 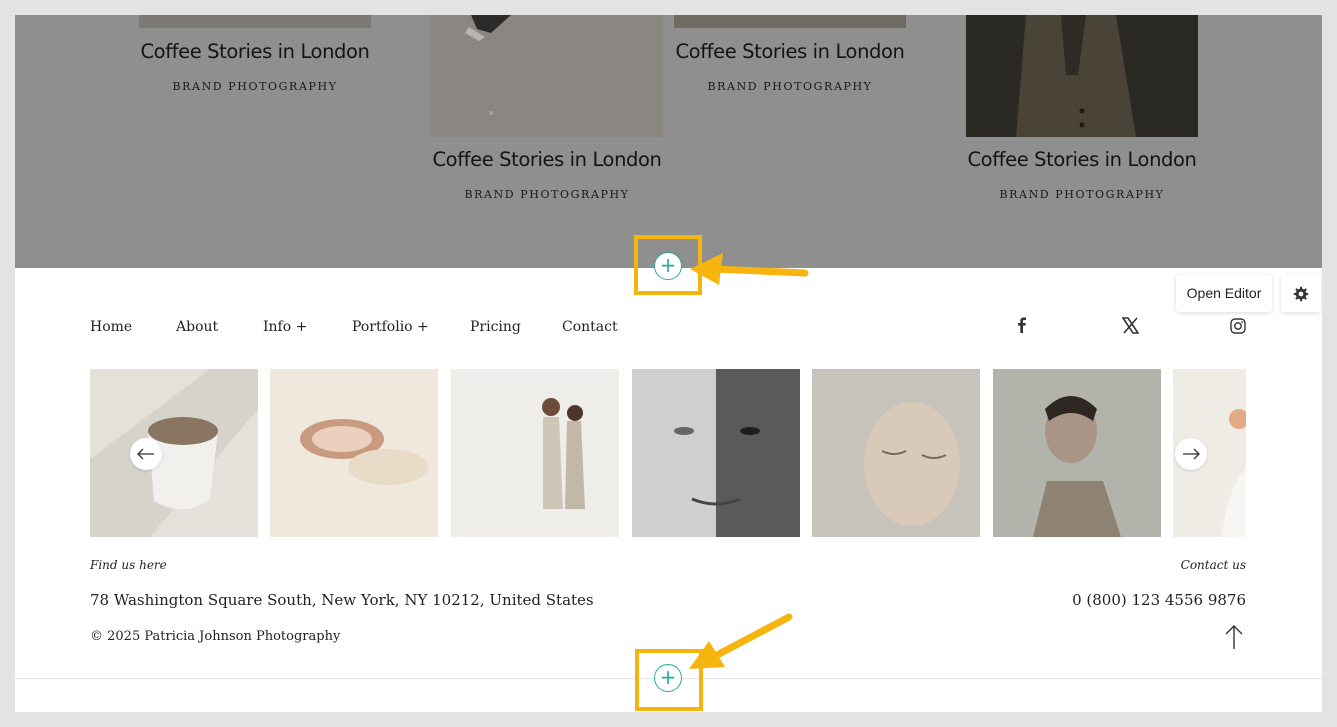 I want to click on gallery-image-coffee, so click(x=174, y=453).